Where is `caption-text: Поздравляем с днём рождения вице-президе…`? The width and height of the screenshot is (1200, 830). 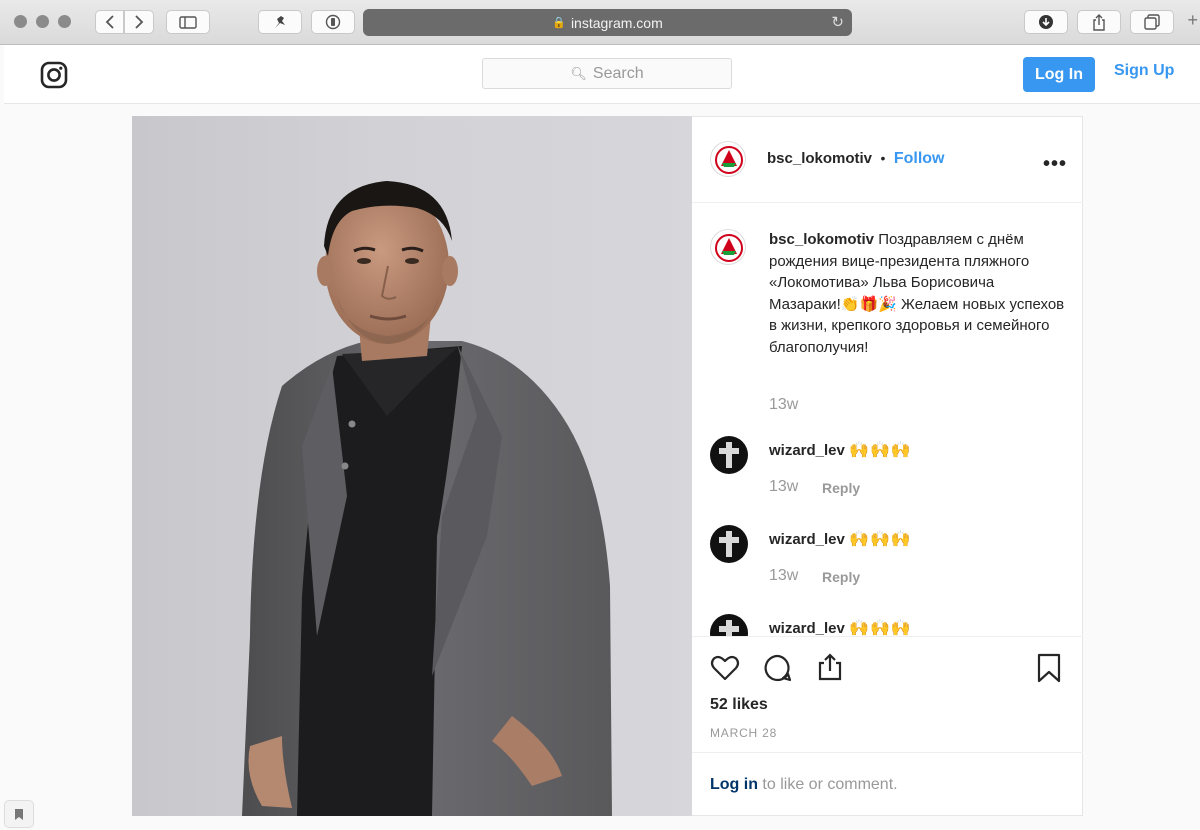
caption-text: Поздравляем с днём рождения вице-президе… is located at coordinates (917, 293).